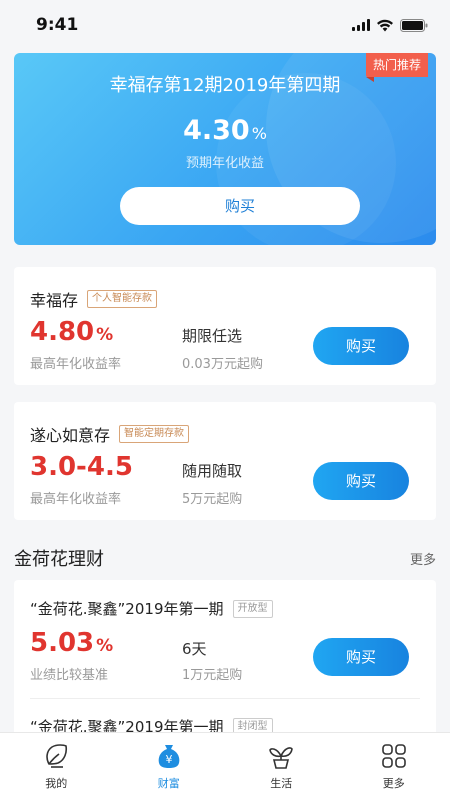 This screenshot has width=450, height=800. I want to click on tab-wealth: ¥ 财富, so click(169, 766).